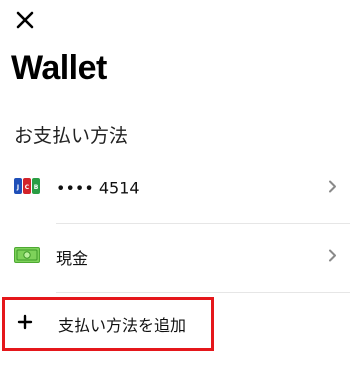 This screenshot has height=376, width=350. I want to click on close-icon, so click(25, 20).